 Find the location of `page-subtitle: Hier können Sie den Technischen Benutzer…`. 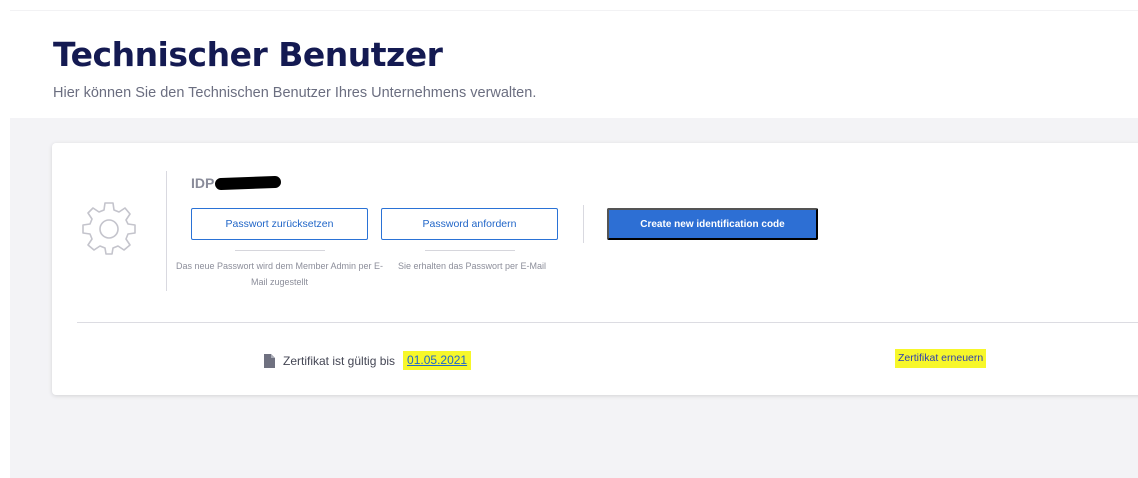

page-subtitle: Hier können Sie den Technischen Benutzer… is located at coordinates (295, 93).